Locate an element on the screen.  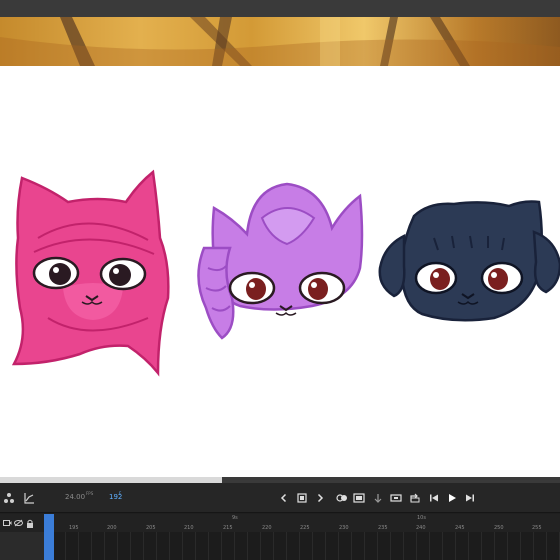
frame-unit: F is located at coordinates (120, 493).